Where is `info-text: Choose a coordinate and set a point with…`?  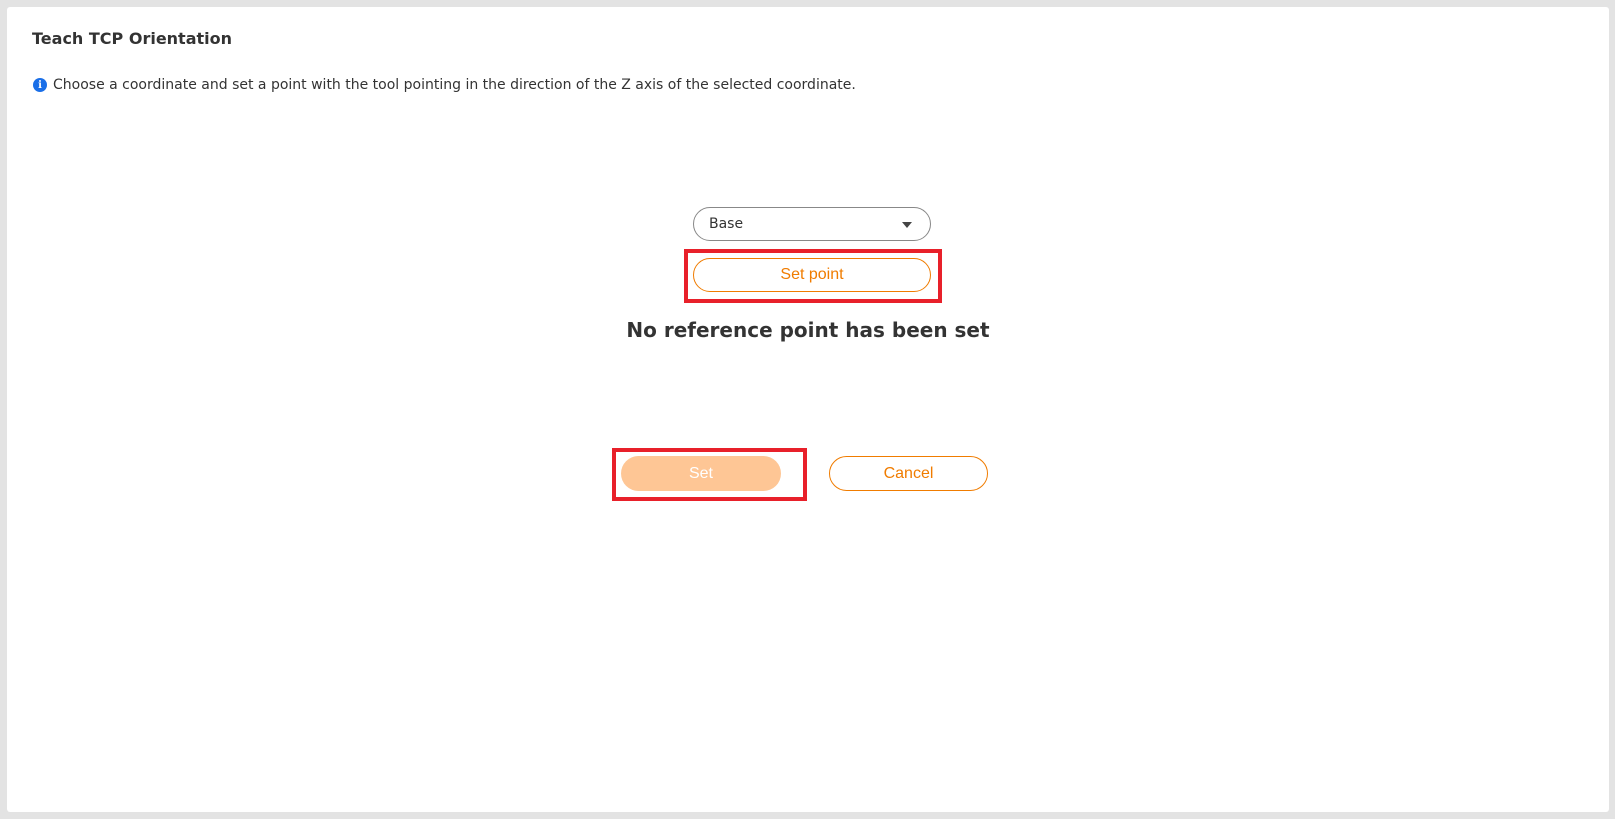
info-text: Choose a coordinate and set a point with… is located at coordinates (454, 85).